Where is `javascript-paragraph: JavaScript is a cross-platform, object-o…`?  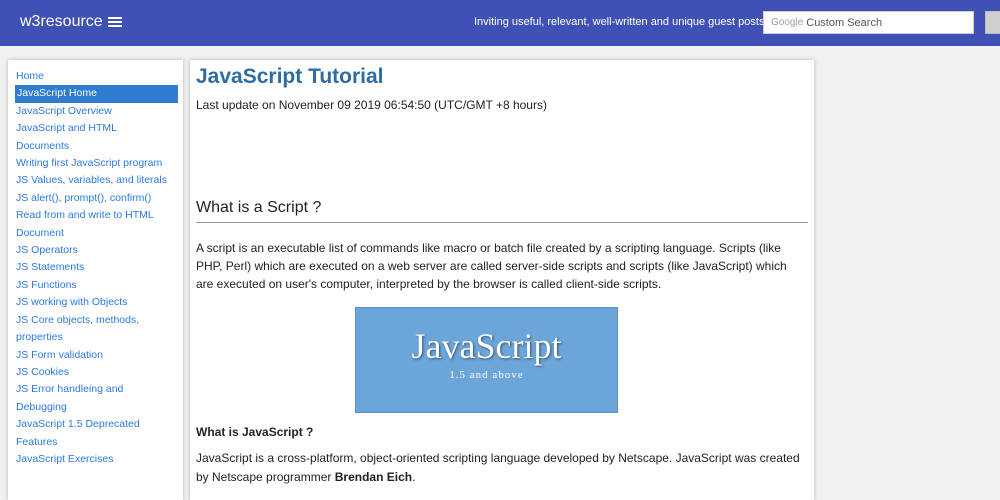 javascript-paragraph: JavaScript is a cross-platform, object-o… is located at coordinates (500, 468).